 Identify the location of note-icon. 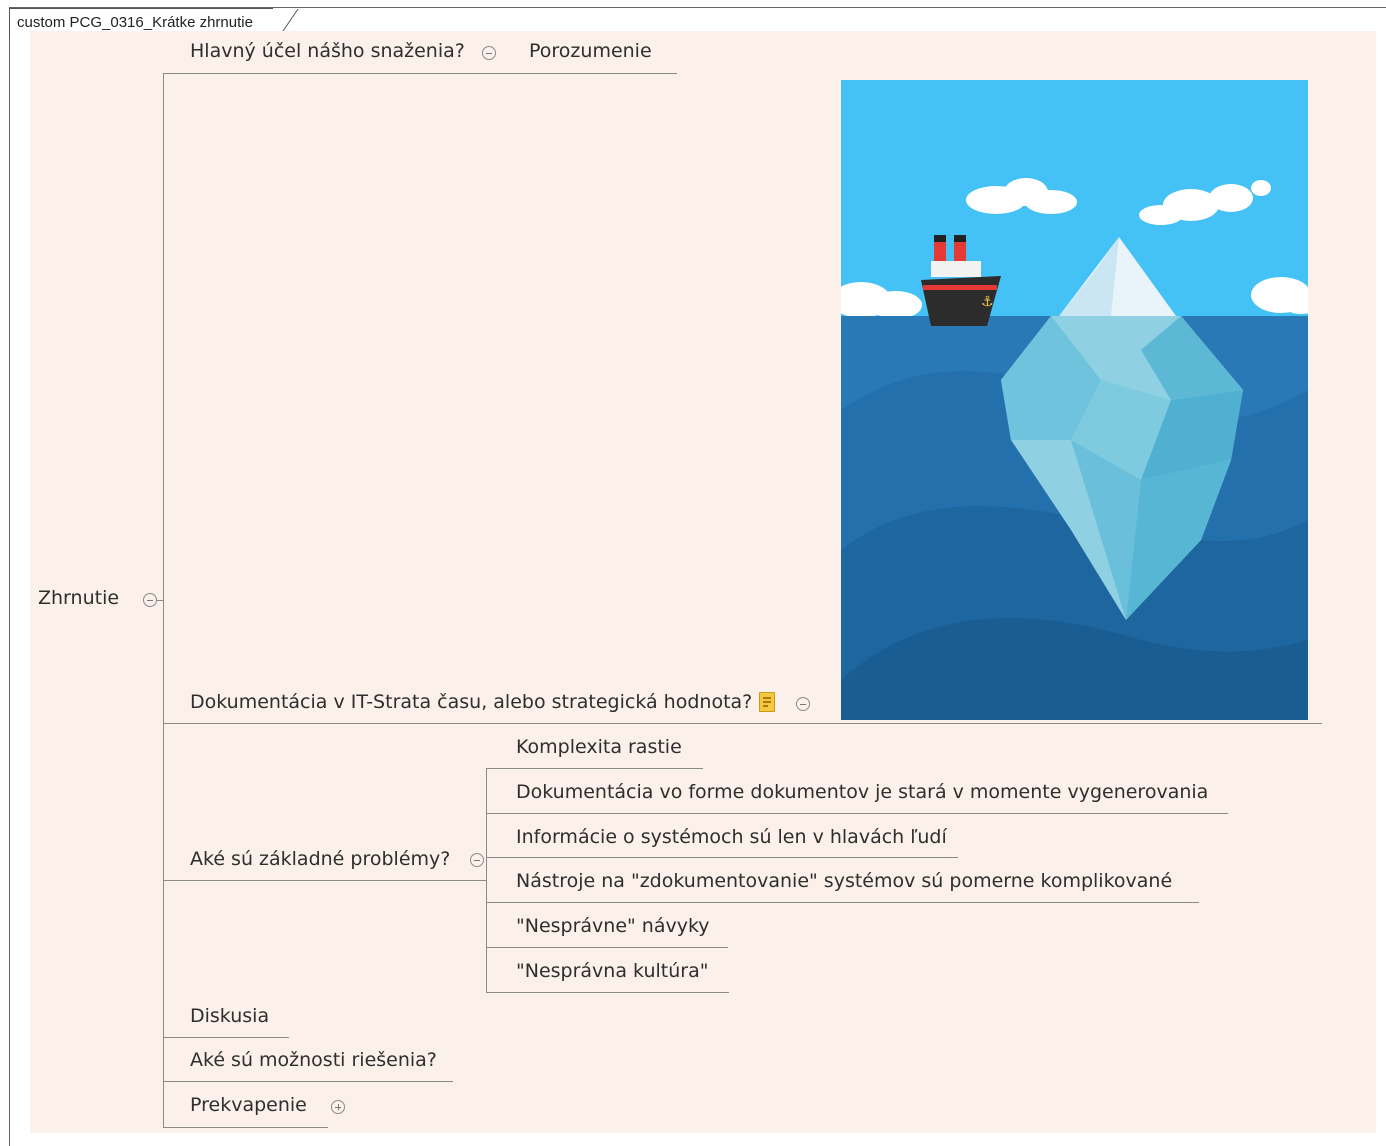
(767, 702).